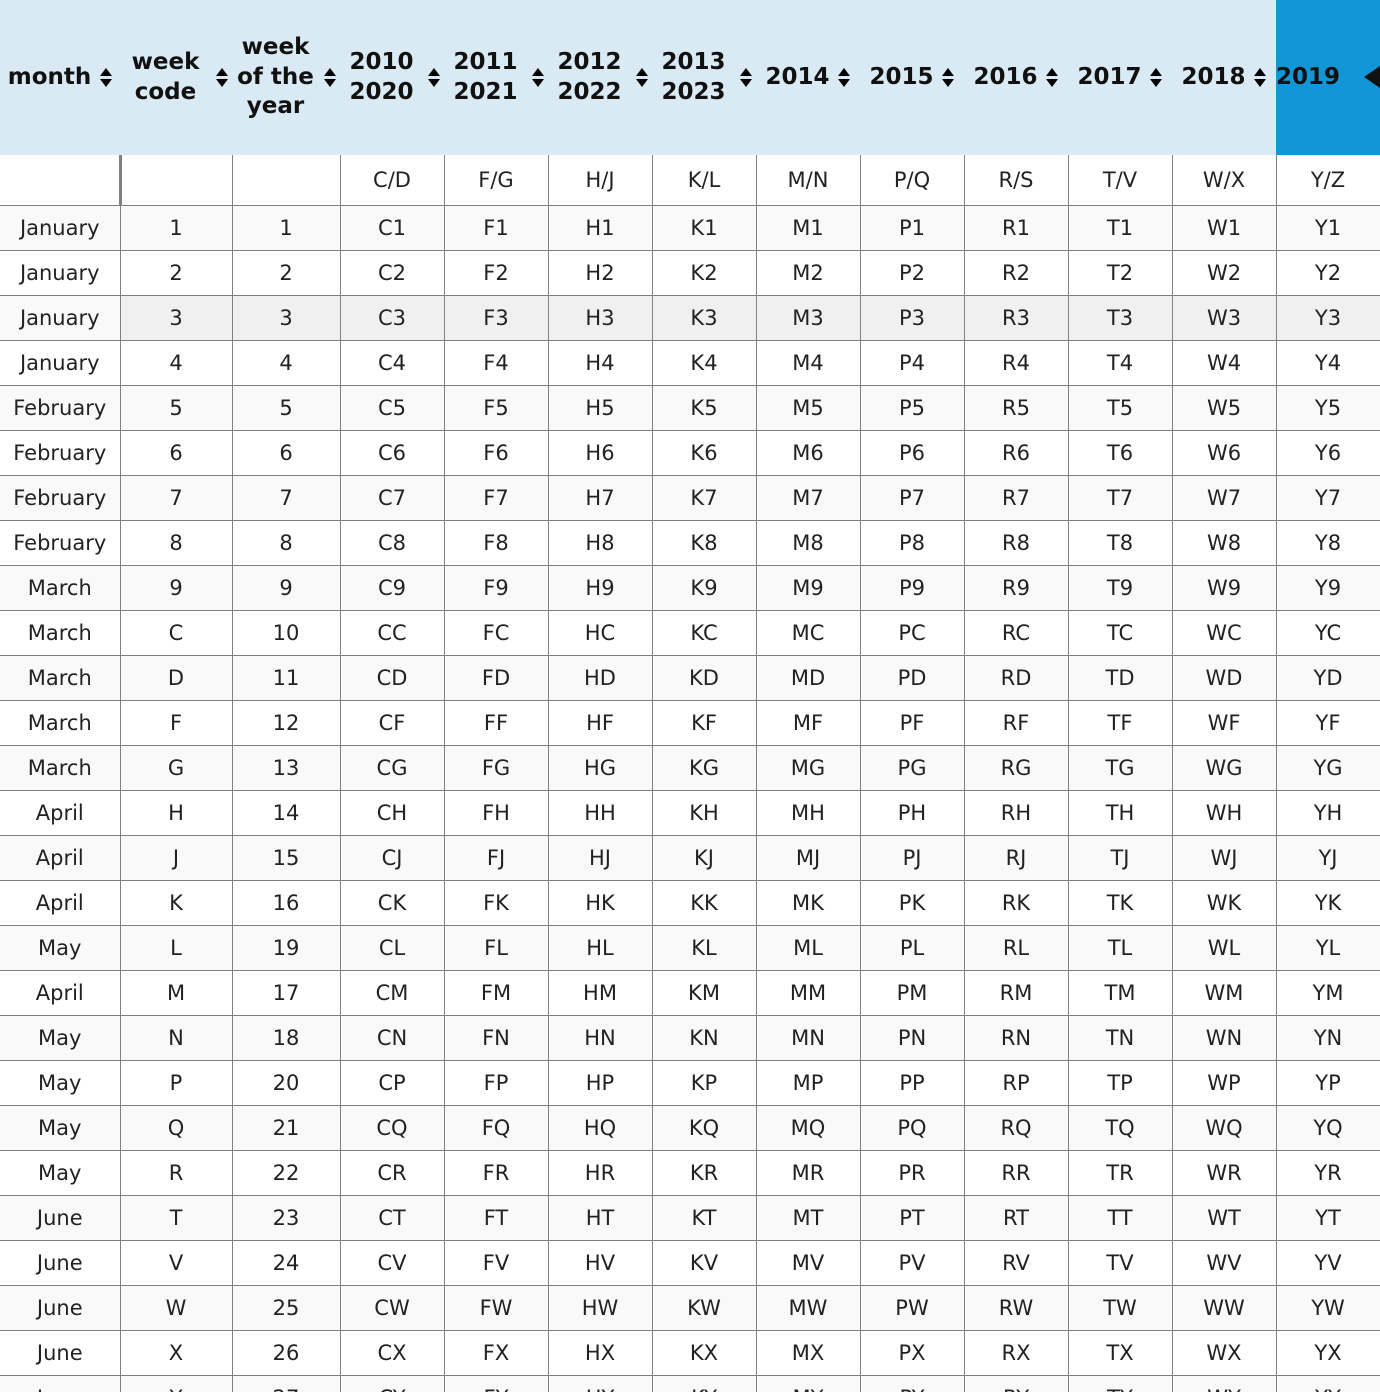 The image size is (1380, 1392). Describe the element at coordinates (704, 77) in the screenshot. I see `column-header-y2013: 2013 2023` at that location.